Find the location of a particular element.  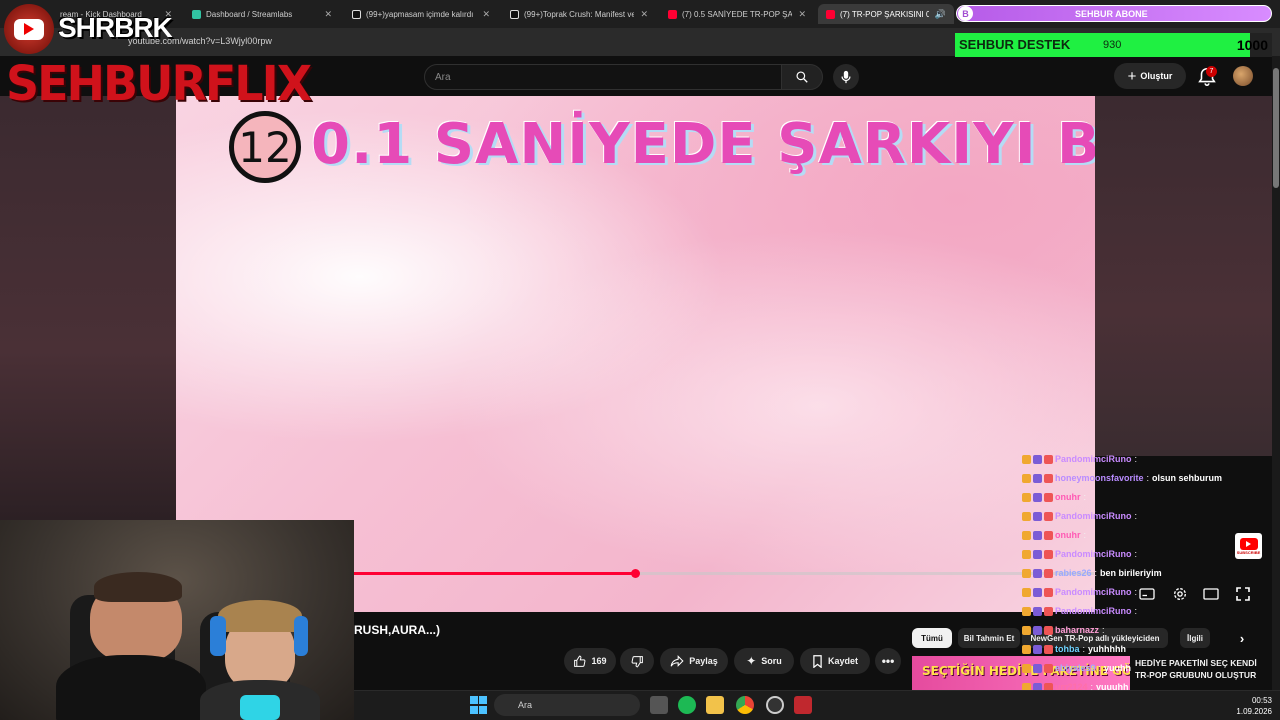

windows-start-icon is located at coordinates (479, 705).